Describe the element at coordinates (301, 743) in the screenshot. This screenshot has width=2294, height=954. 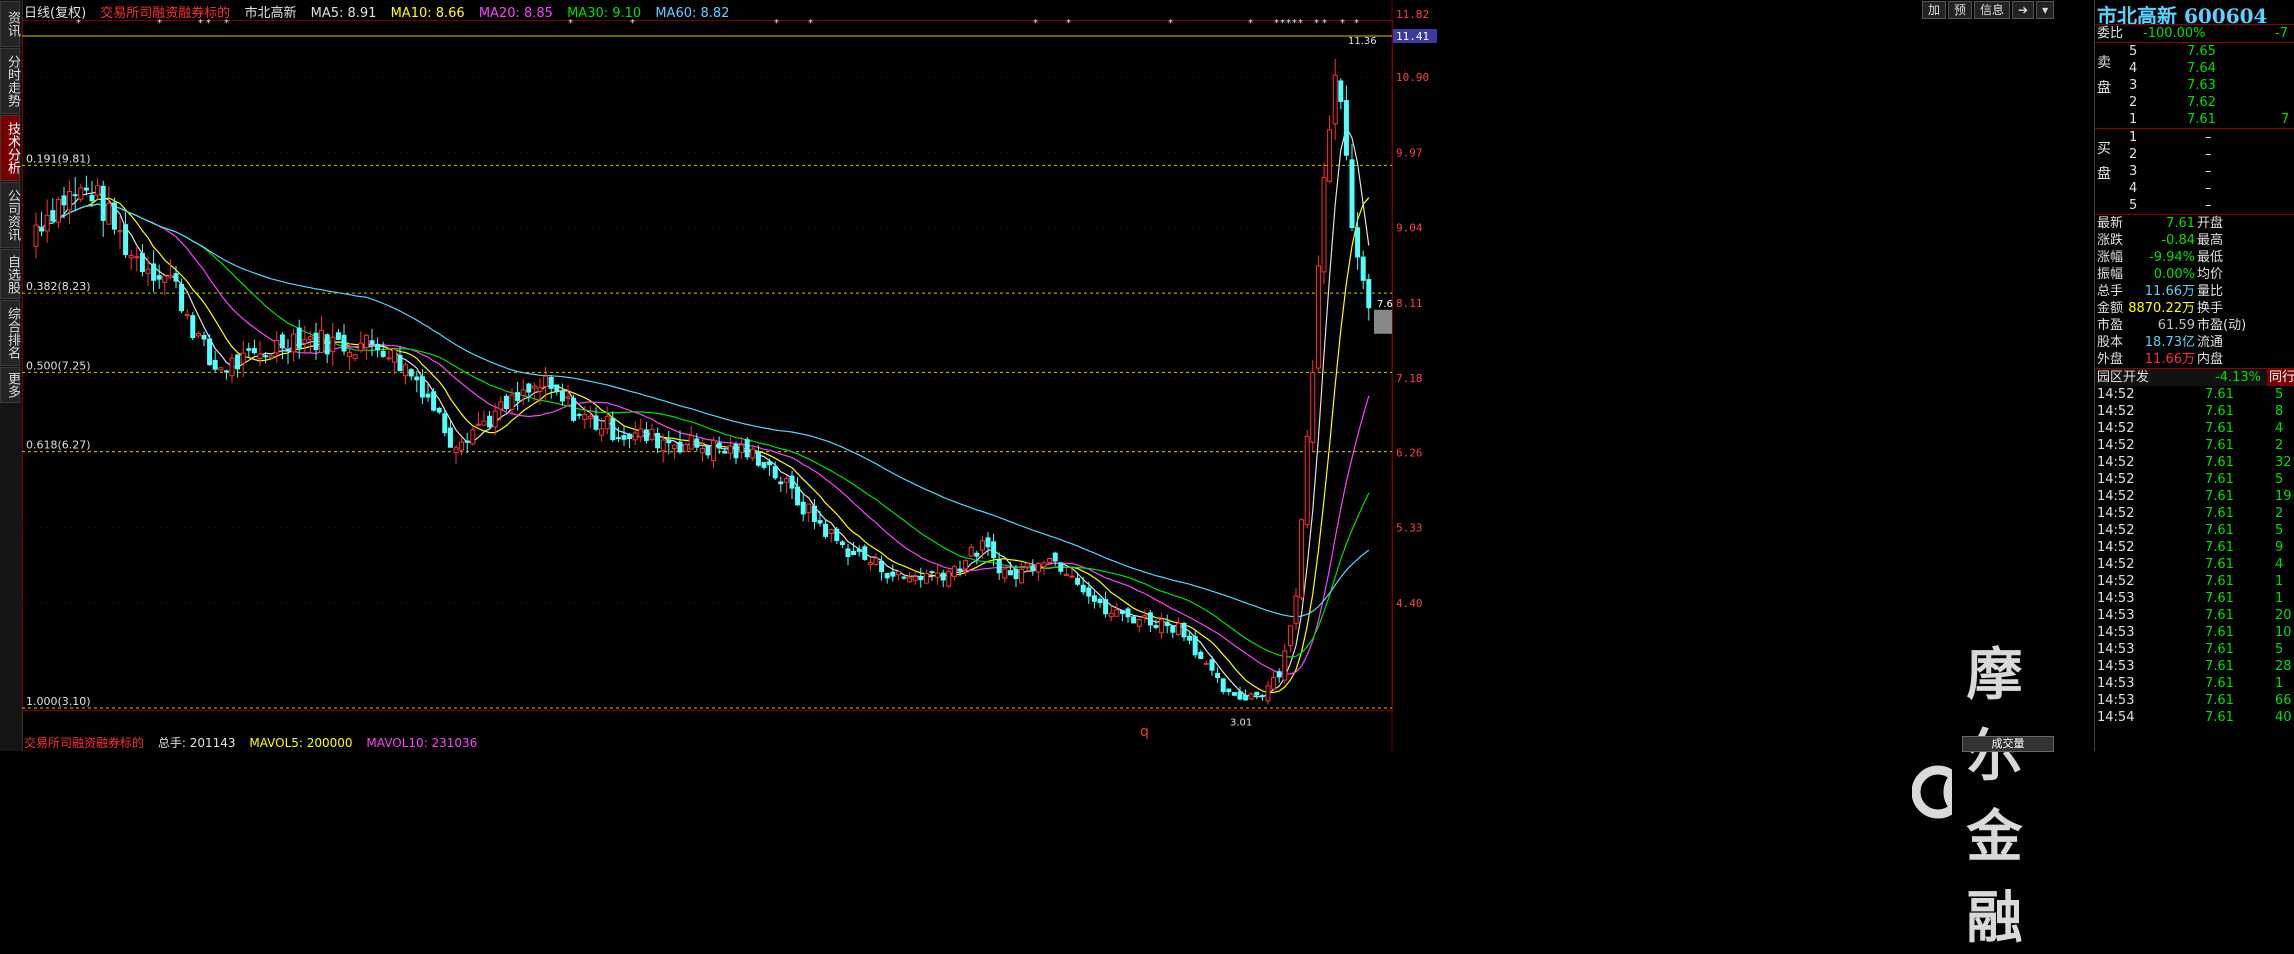
I see `mavol5: MAVOL5: 200000` at that location.